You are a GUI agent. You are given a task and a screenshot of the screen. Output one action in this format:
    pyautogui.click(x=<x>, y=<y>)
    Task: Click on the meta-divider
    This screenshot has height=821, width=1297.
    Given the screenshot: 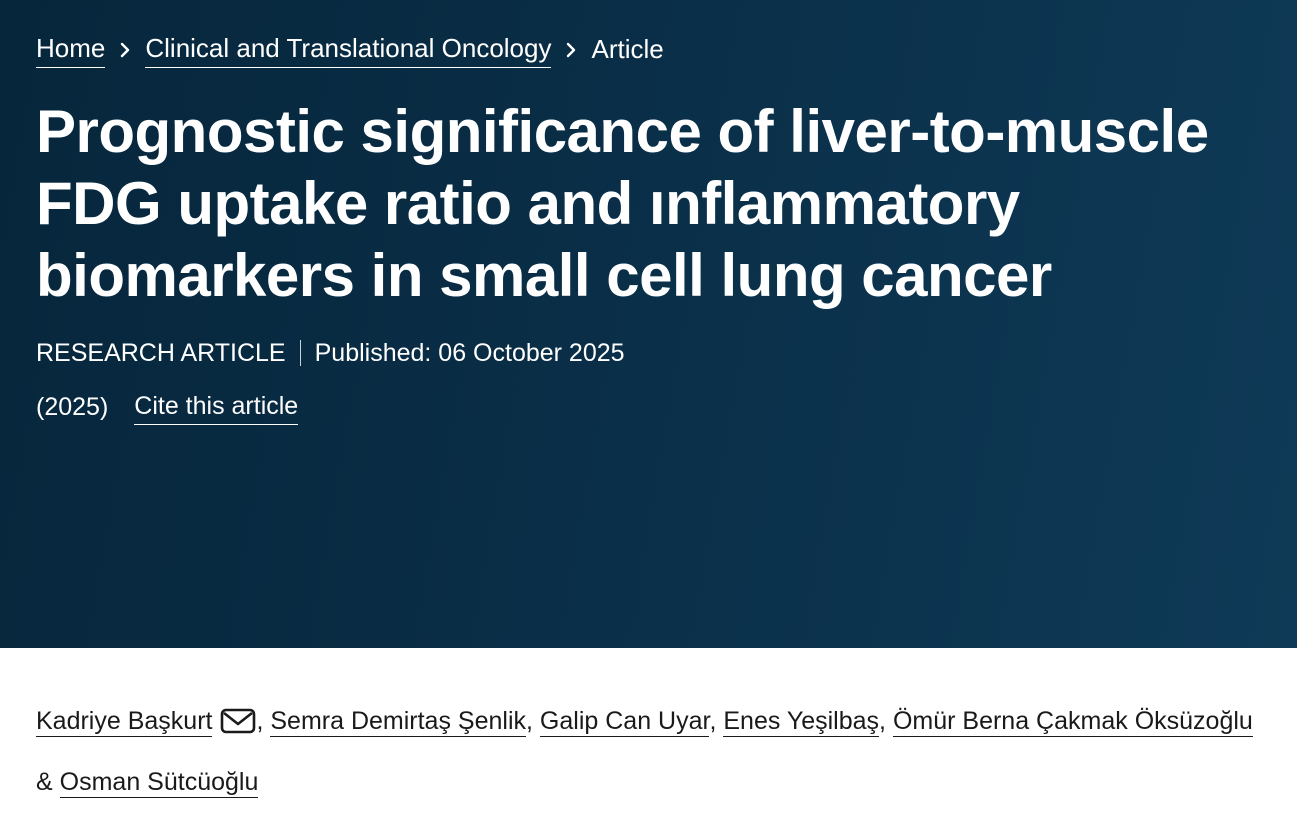 What is the action you would take?
    pyautogui.click(x=300, y=353)
    